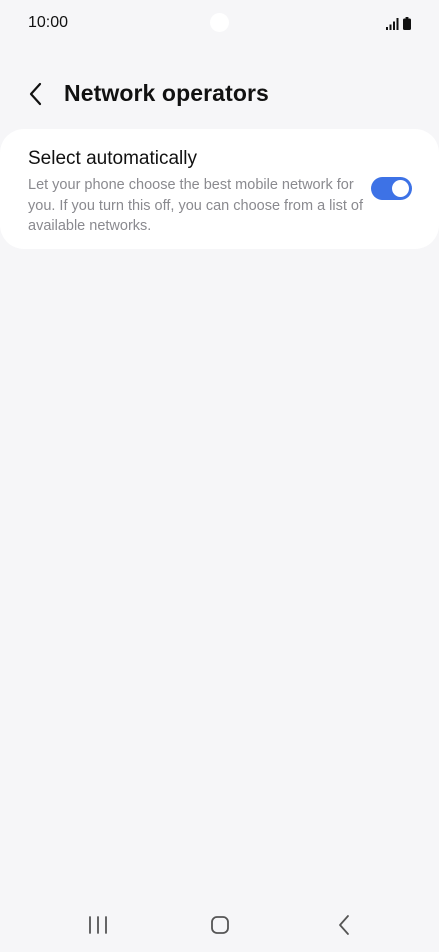 This screenshot has height=952, width=439. Describe the element at coordinates (400, 188) in the screenshot. I see `toggle-knob` at that location.